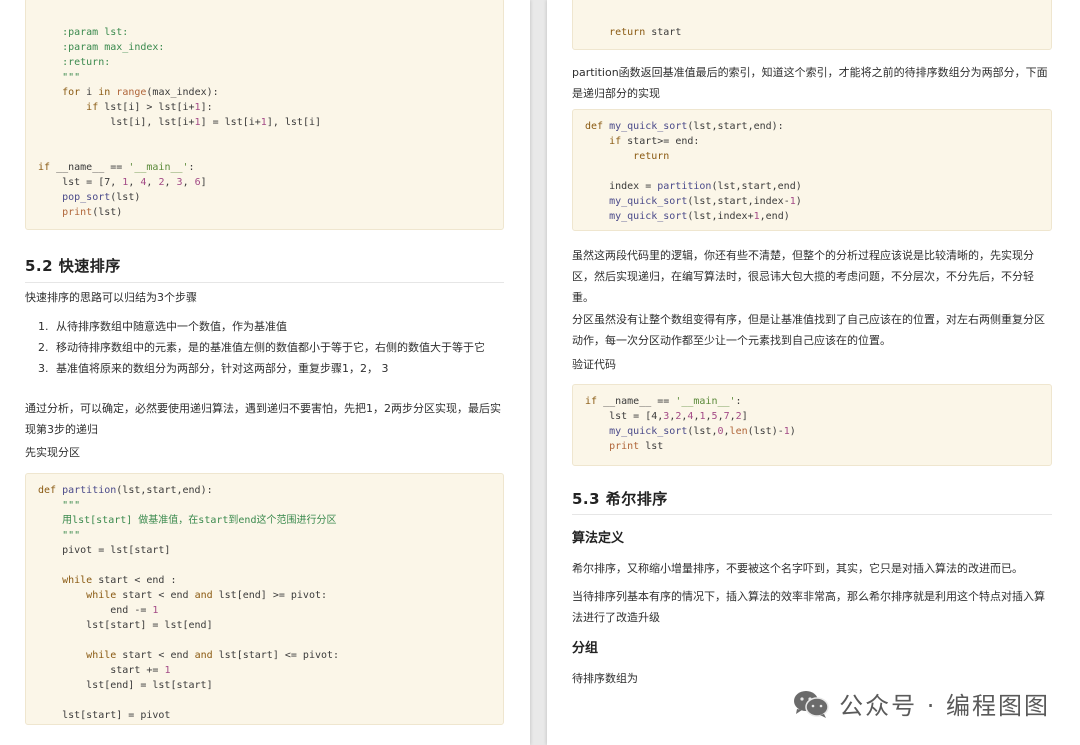  Describe the element at coordinates (811, 704) in the screenshot. I see `wechat-icon` at that location.